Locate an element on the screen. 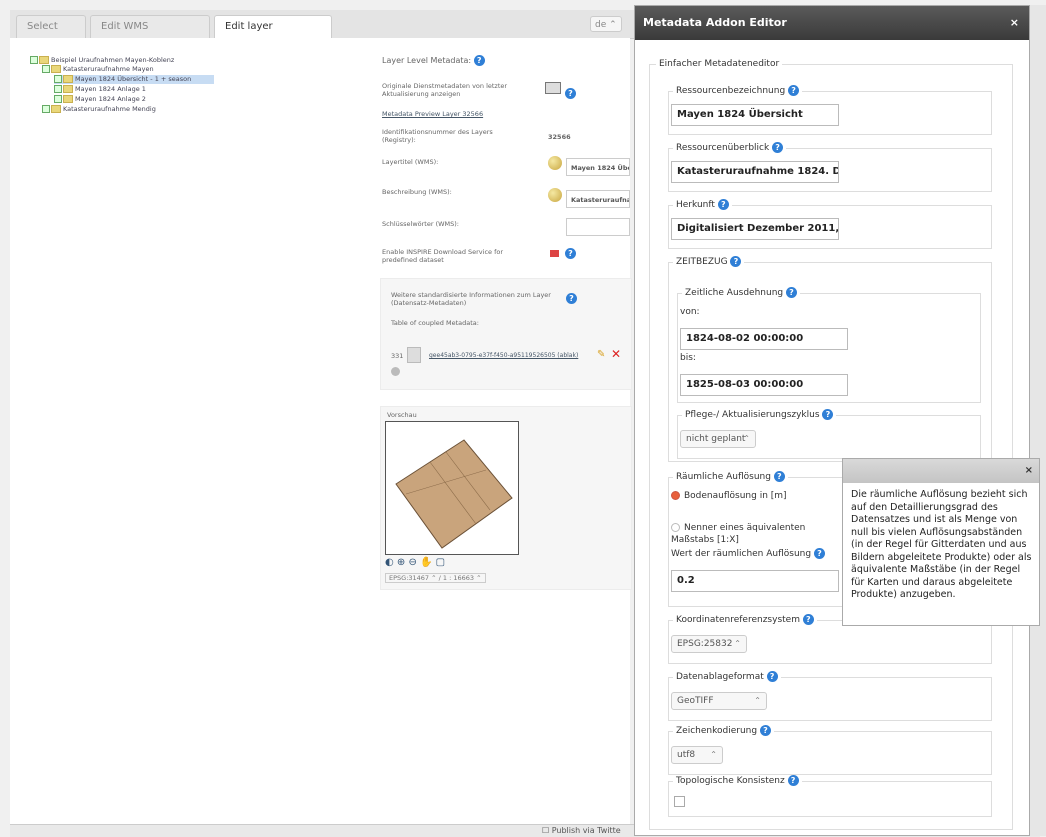 The width and height of the screenshot is (1046, 837). encoding-fieldset: Zeichenkodierung ? utf8 ⌃ is located at coordinates (830, 750).